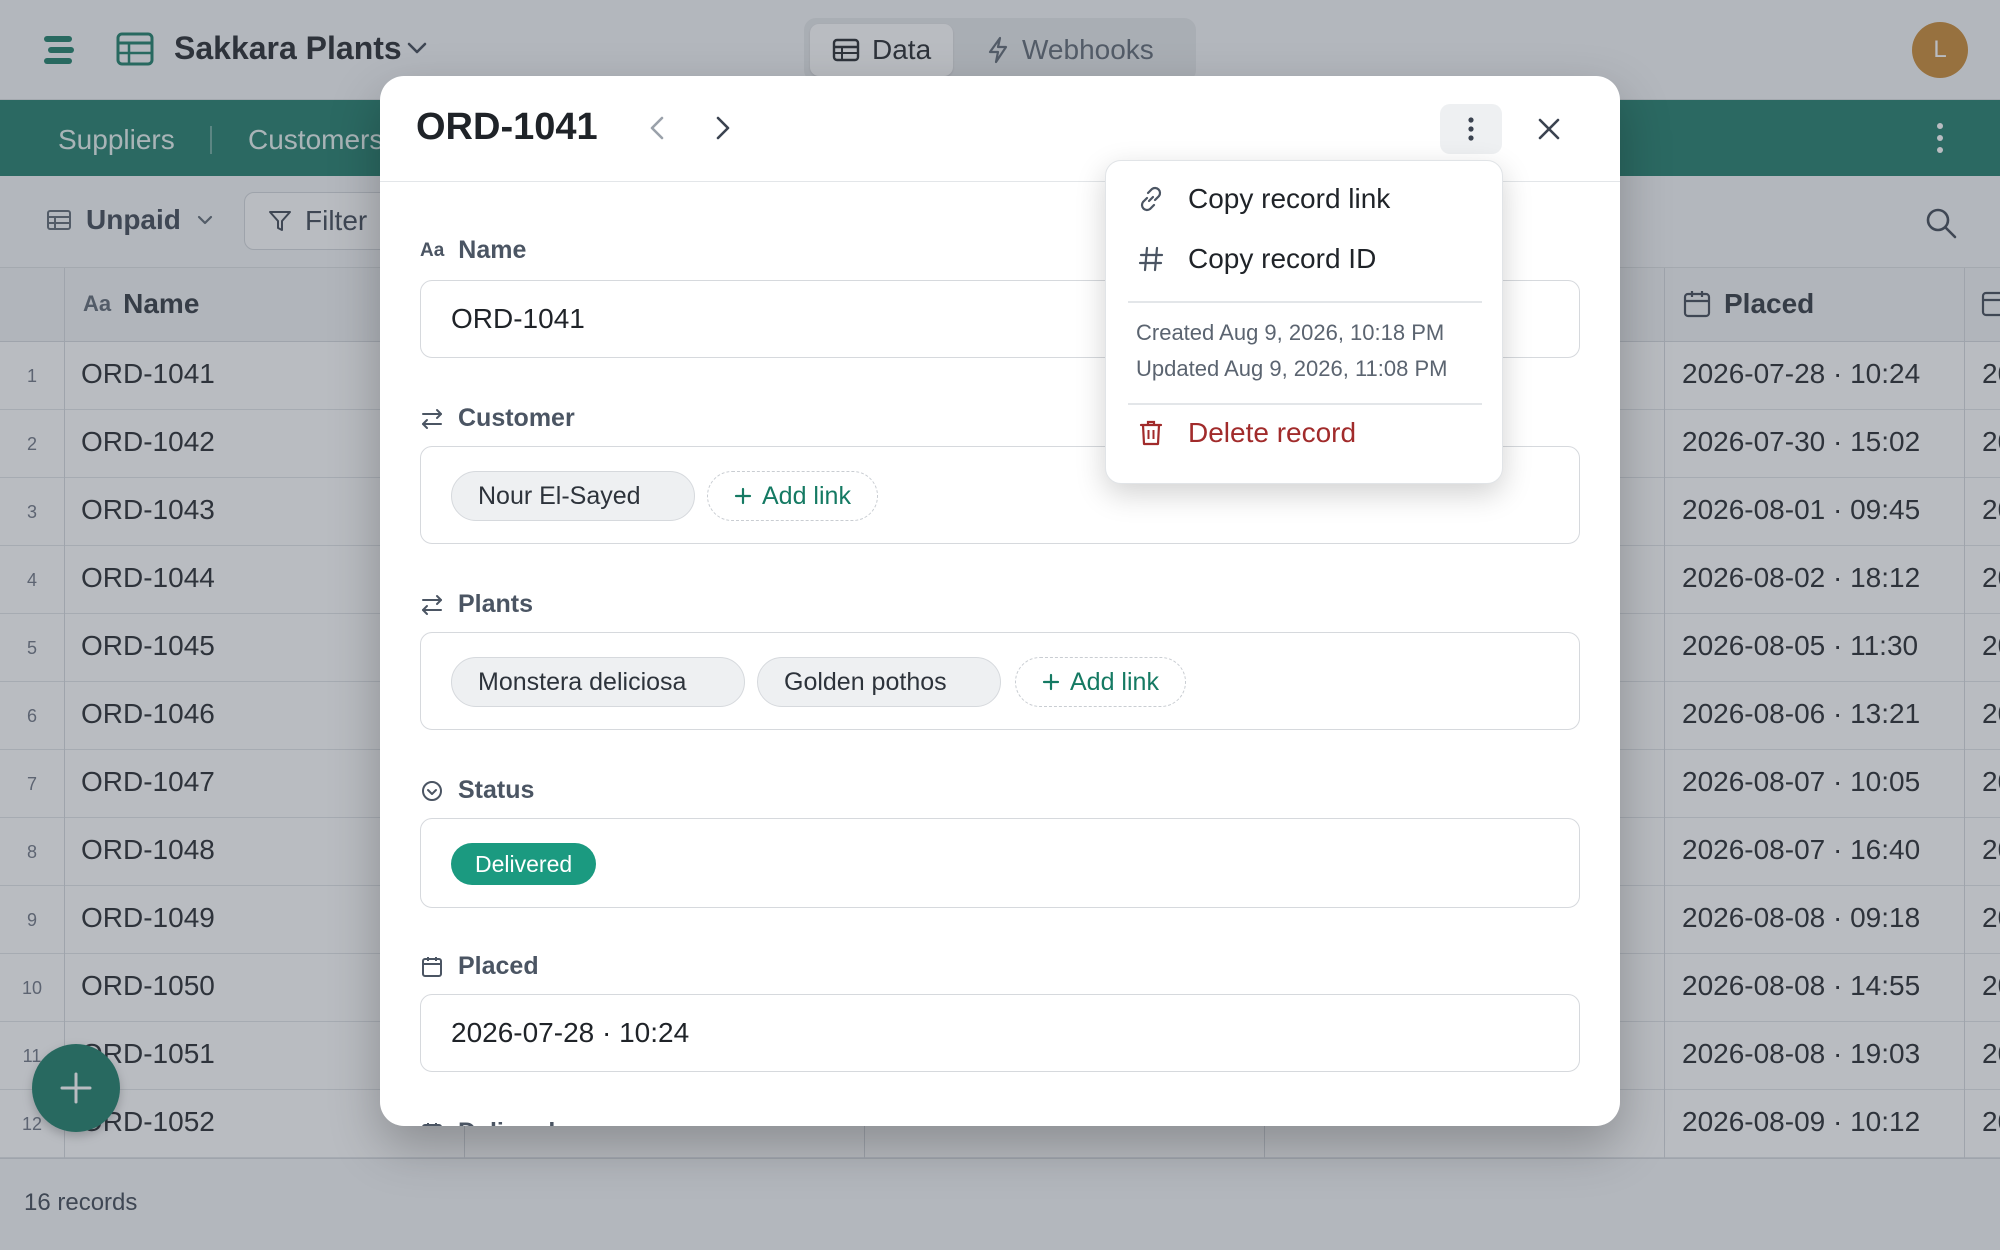 The width and height of the screenshot is (2000, 1250). I want to click on close-icon, so click(1549, 129).